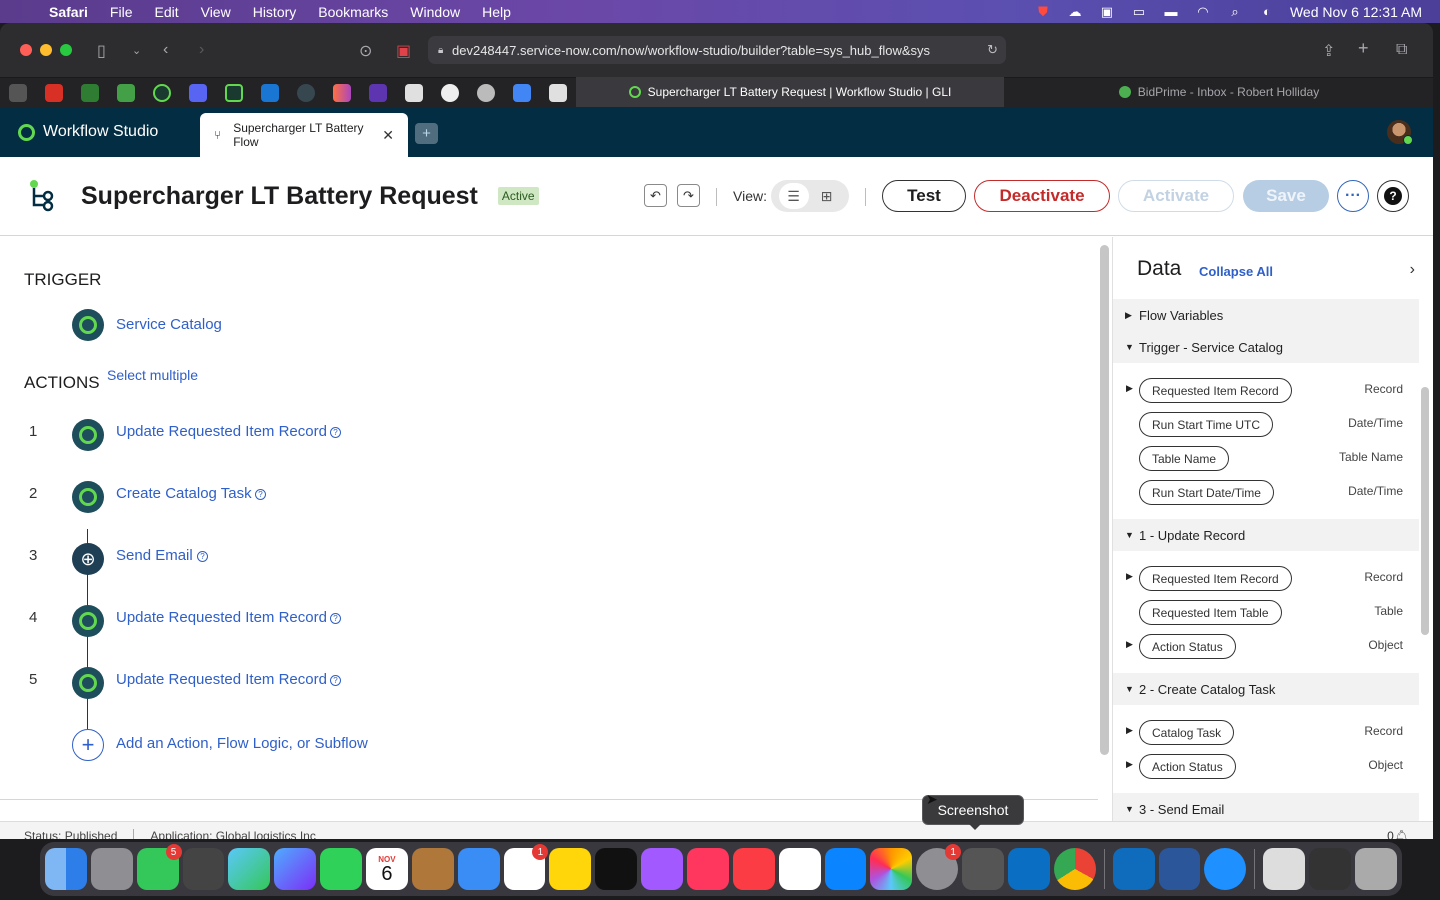  Describe the element at coordinates (810, 196) in the screenshot. I see `view-toggle: ☰ ⊞` at that location.